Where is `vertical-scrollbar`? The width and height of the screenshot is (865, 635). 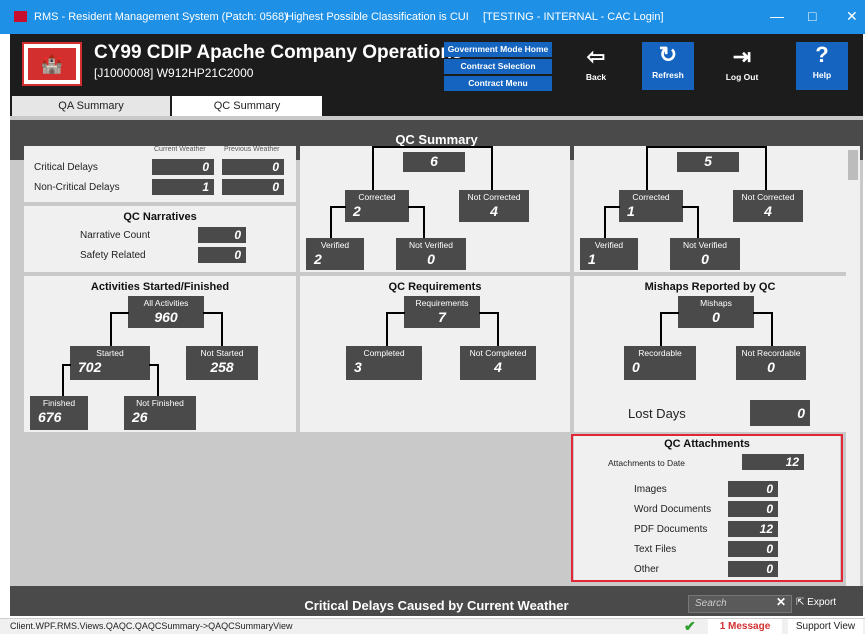
vertical-scrollbar is located at coordinates (853, 381).